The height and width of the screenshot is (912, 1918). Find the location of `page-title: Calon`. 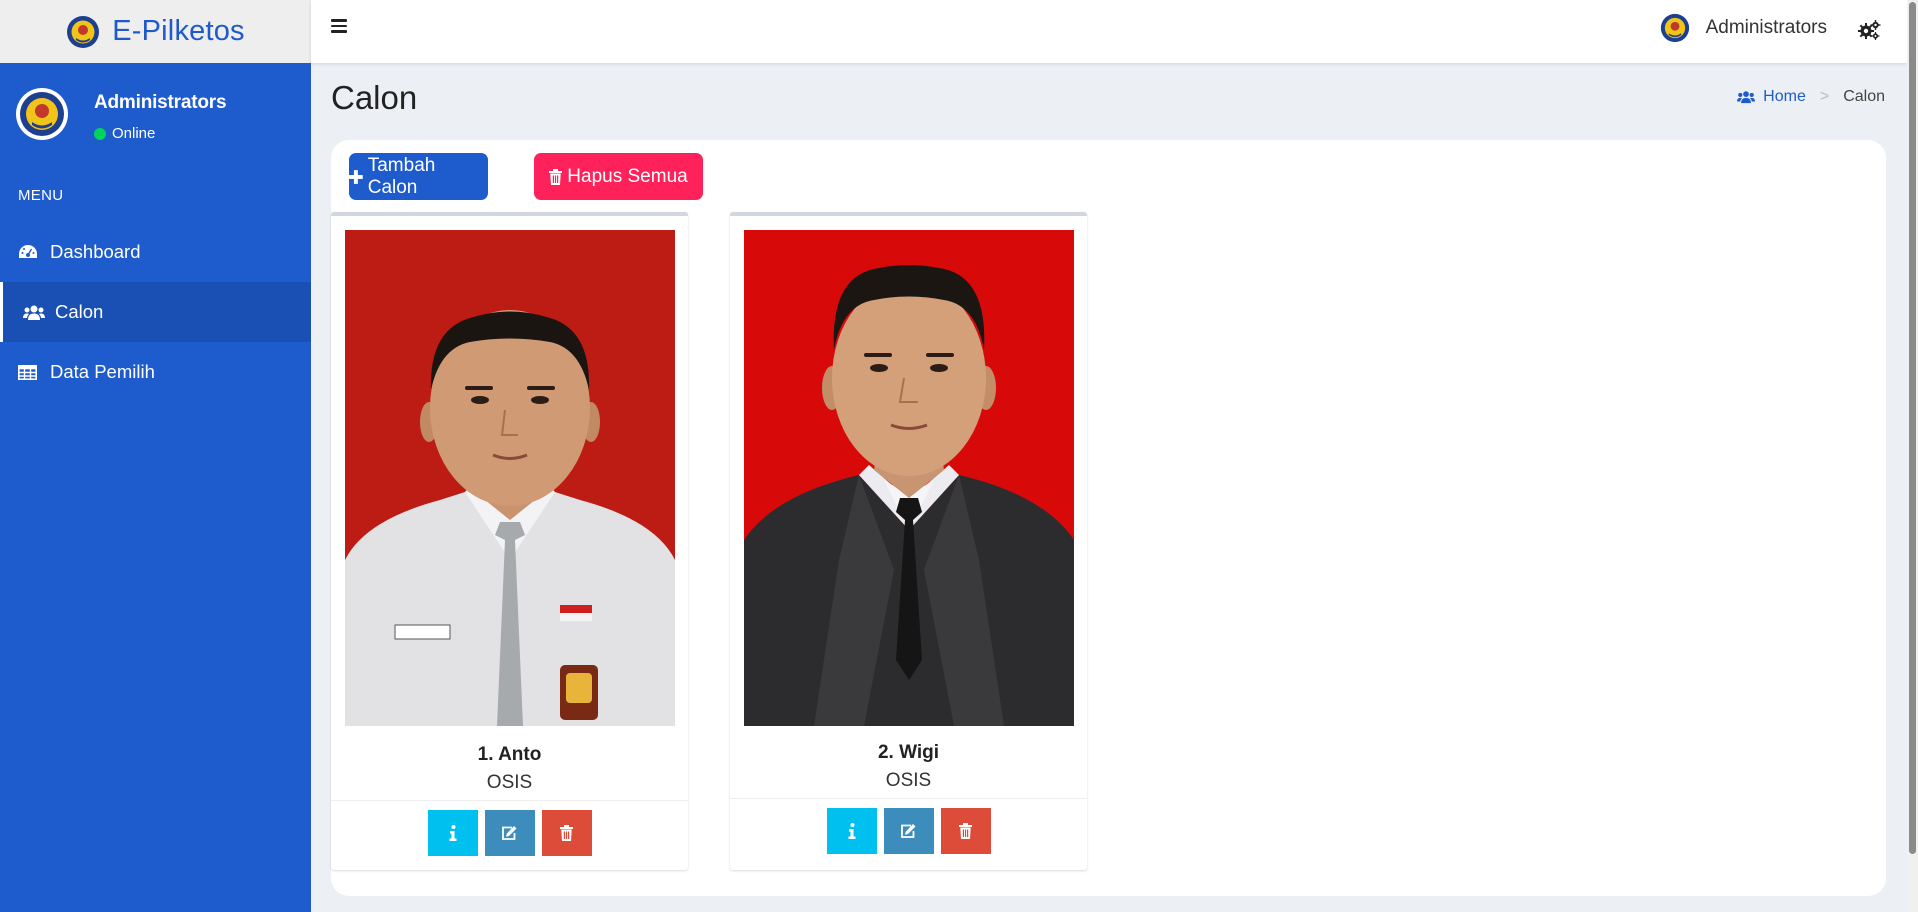

page-title: Calon is located at coordinates (374, 97).